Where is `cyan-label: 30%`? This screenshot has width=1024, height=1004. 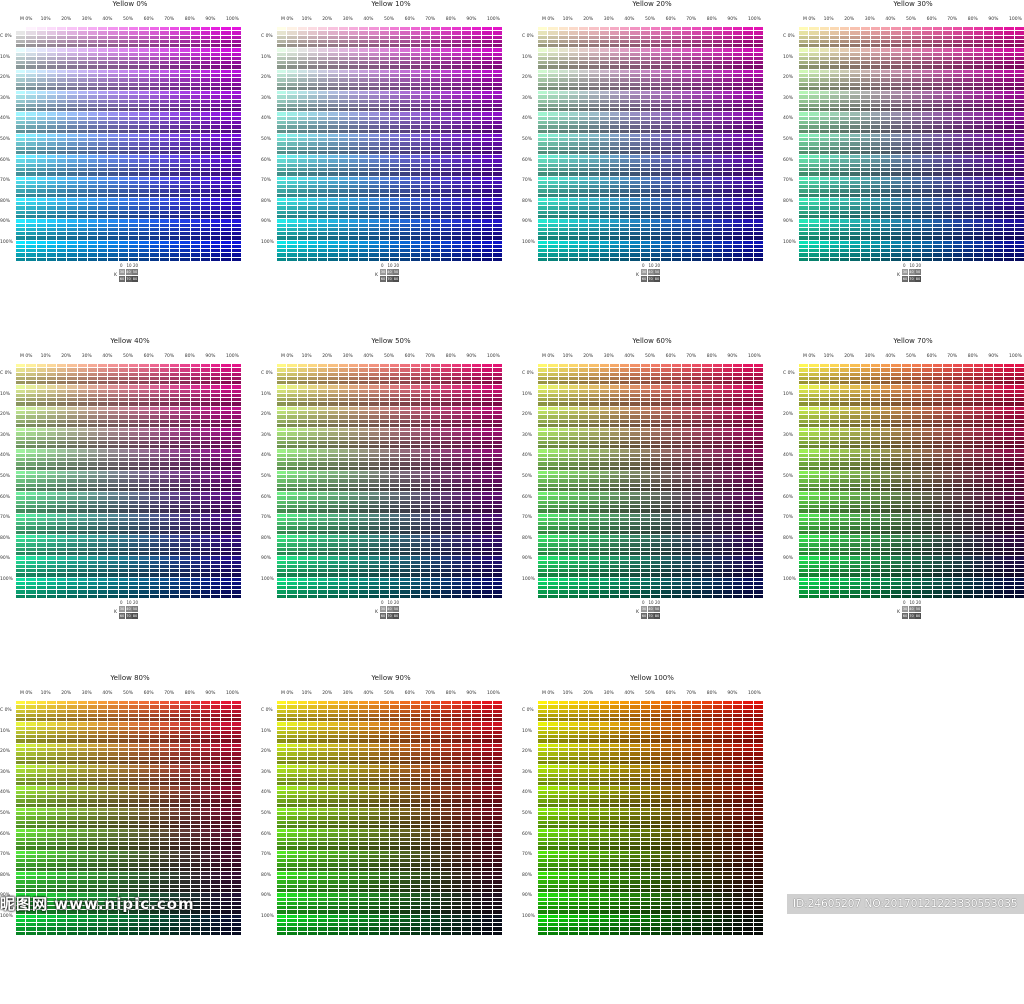 cyan-label: 30% is located at coordinates (788, 98).